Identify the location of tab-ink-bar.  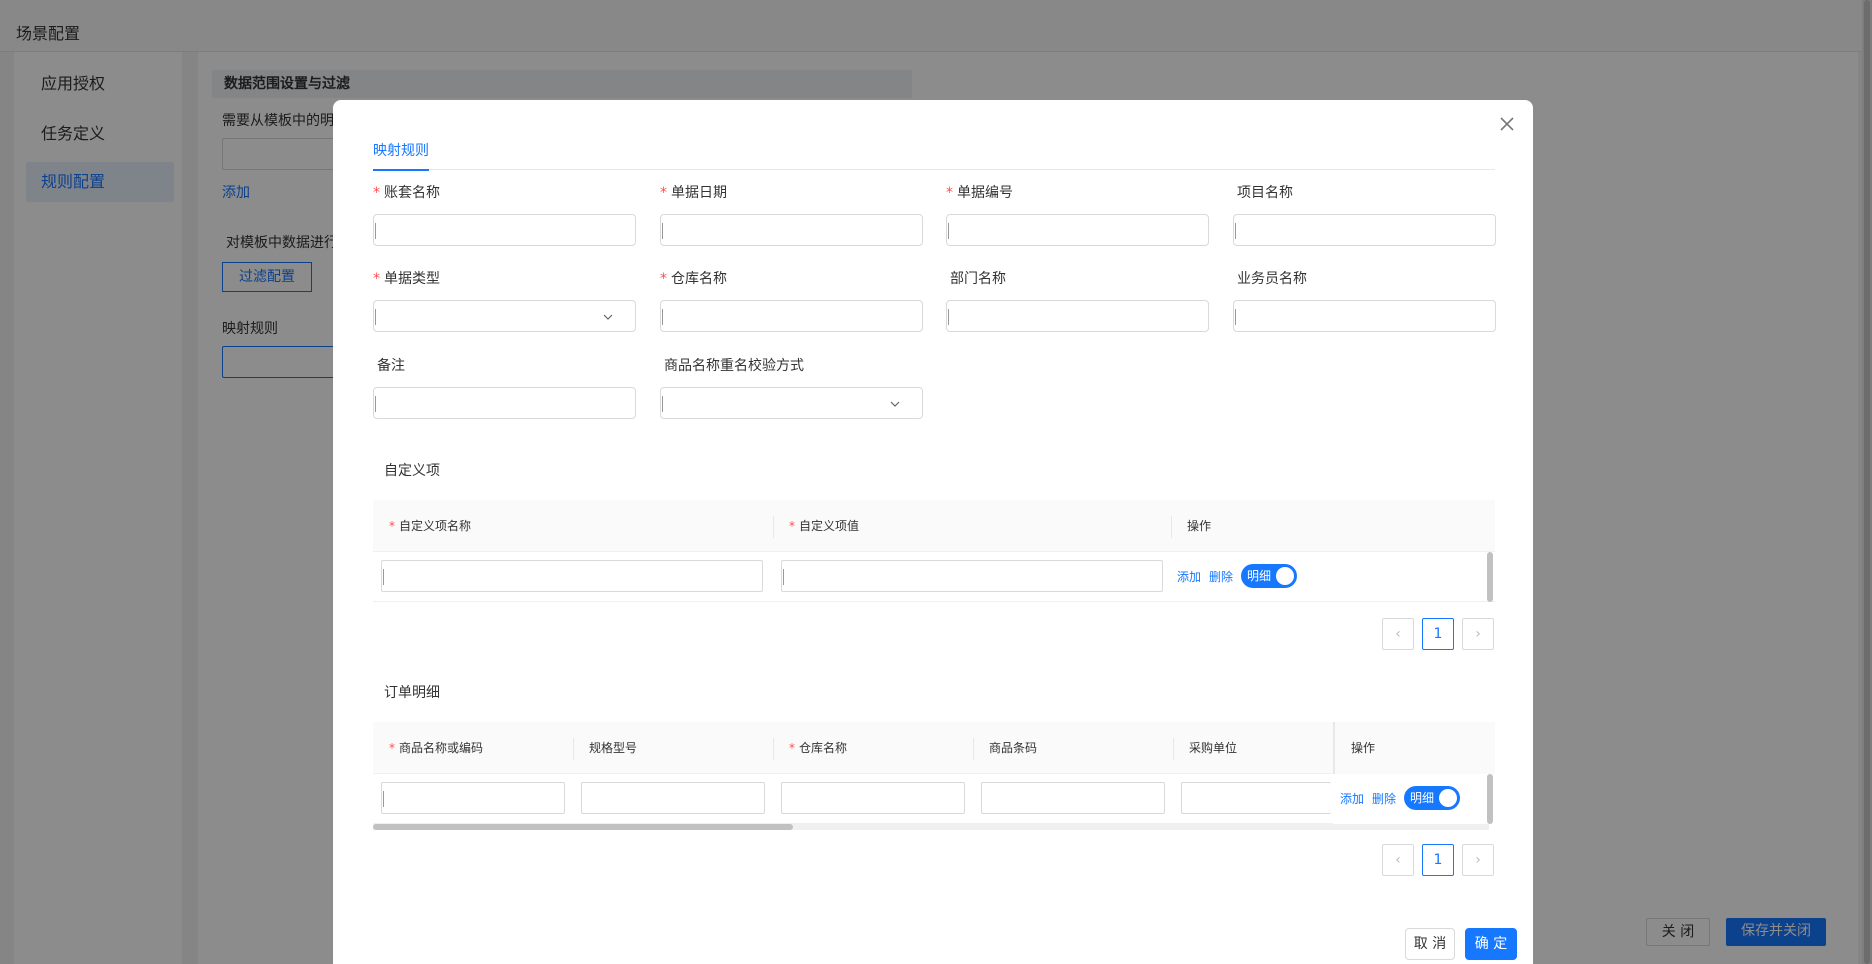
(401, 170).